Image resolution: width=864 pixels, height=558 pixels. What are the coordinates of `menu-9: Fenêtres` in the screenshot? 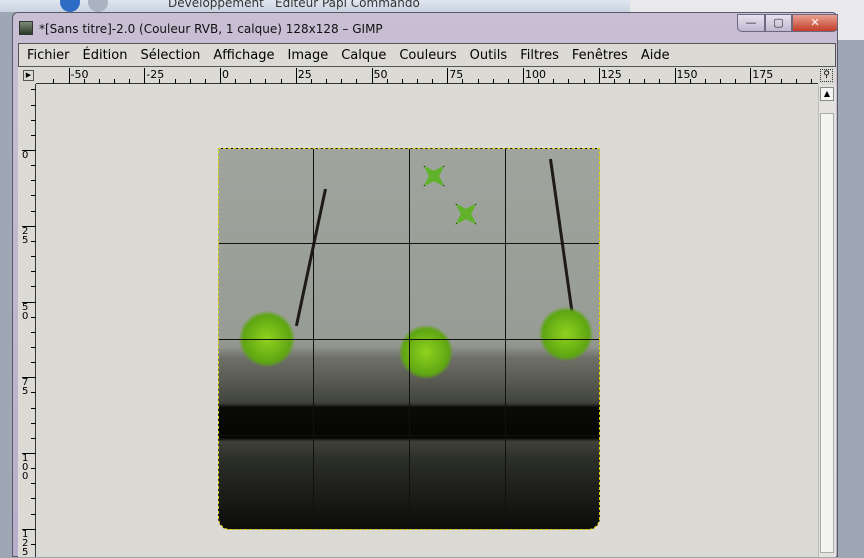 It's located at (600, 55).